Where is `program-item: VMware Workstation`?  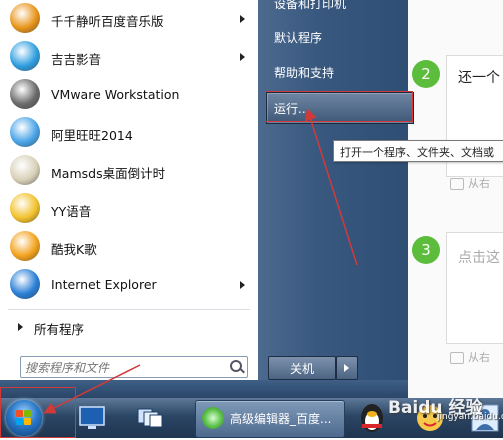
program-item: VMware Workstation is located at coordinates (129, 94).